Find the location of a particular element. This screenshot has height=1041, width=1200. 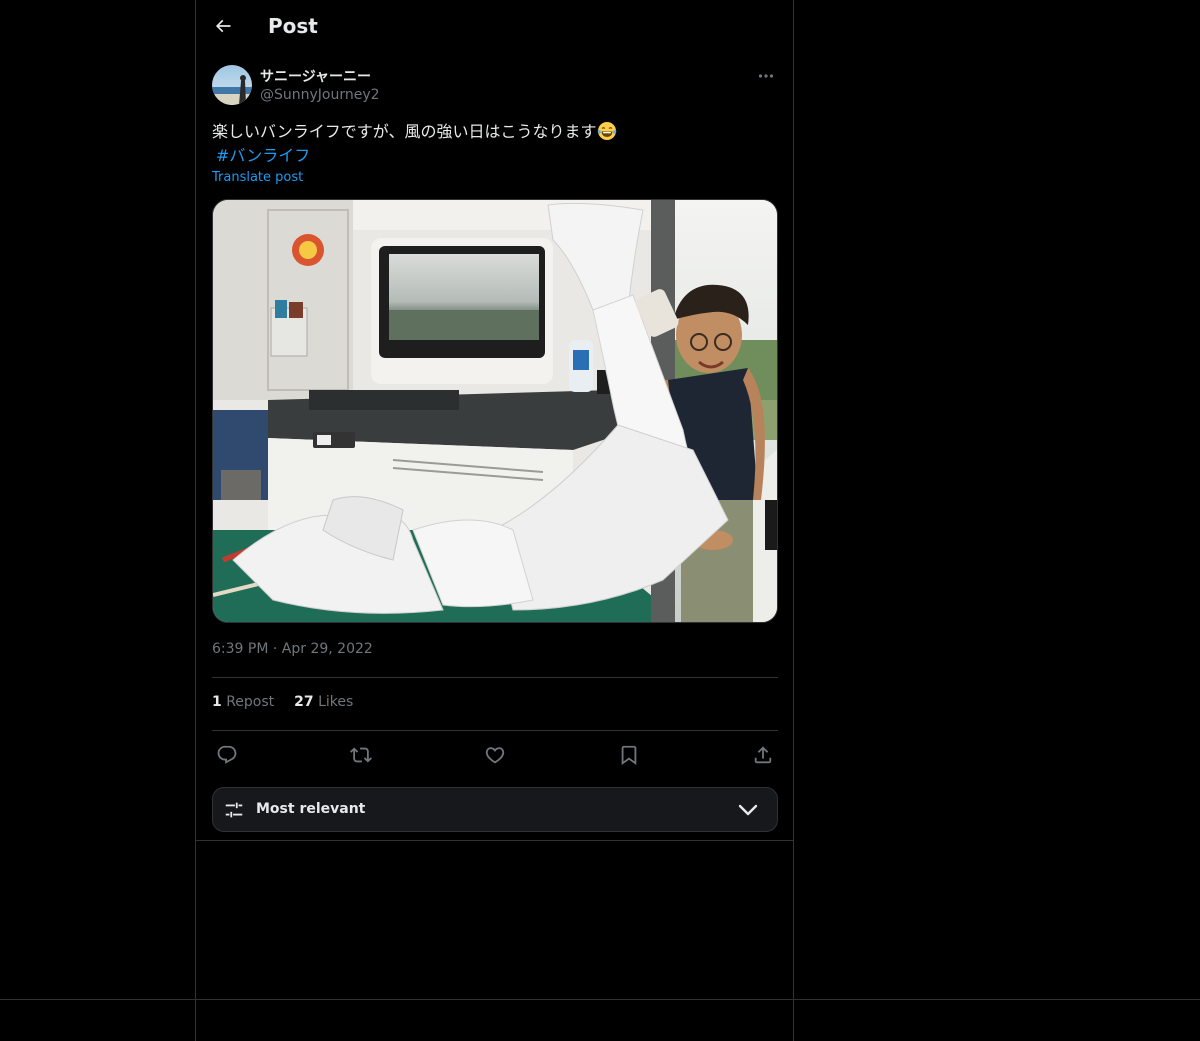

share-icon is located at coordinates (763, 755).